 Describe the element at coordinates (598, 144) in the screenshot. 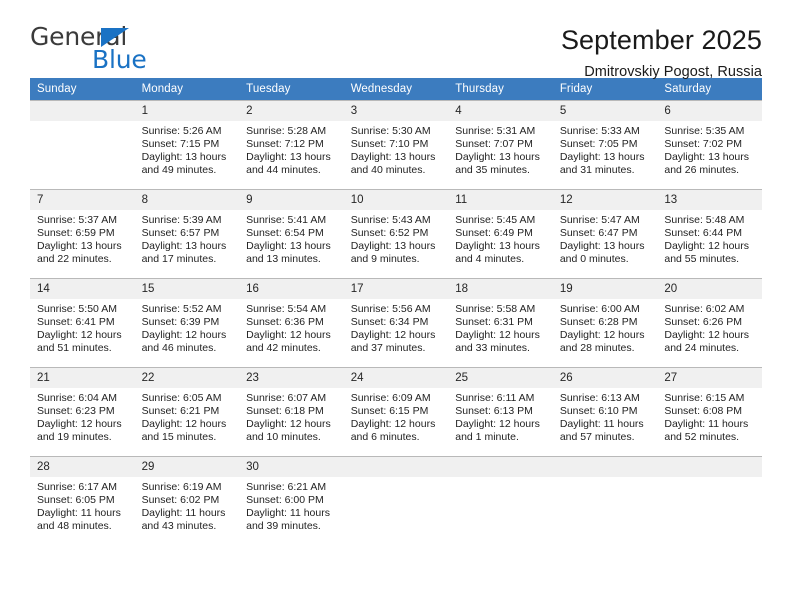

I see `sunset-text: Sunset: 7:05 PM` at that location.